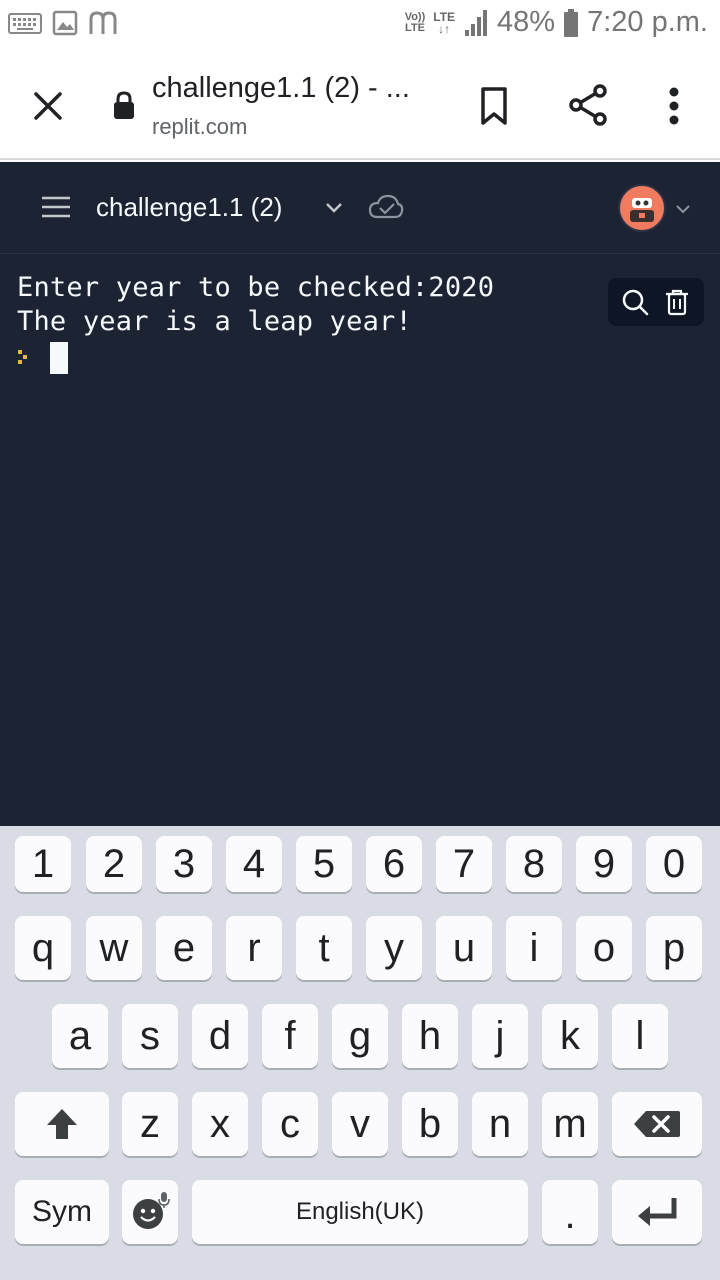 This screenshot has width=720, height=1280. I want to click on share-icon, so click(588, 105).